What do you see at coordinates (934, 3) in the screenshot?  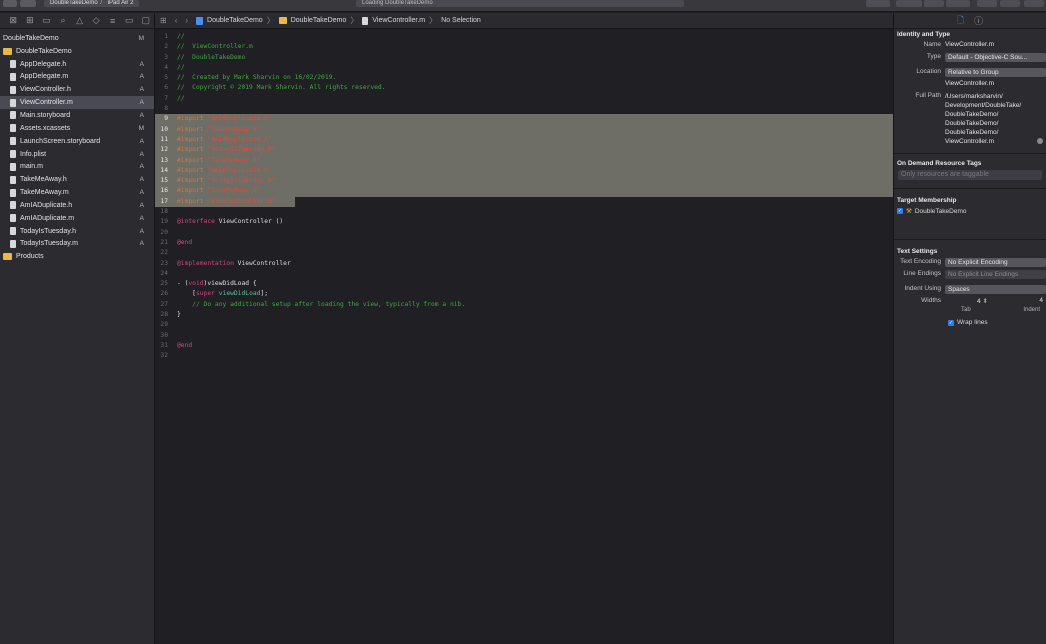 I see `assistant-editor-button` at bounding box center [934, 3].